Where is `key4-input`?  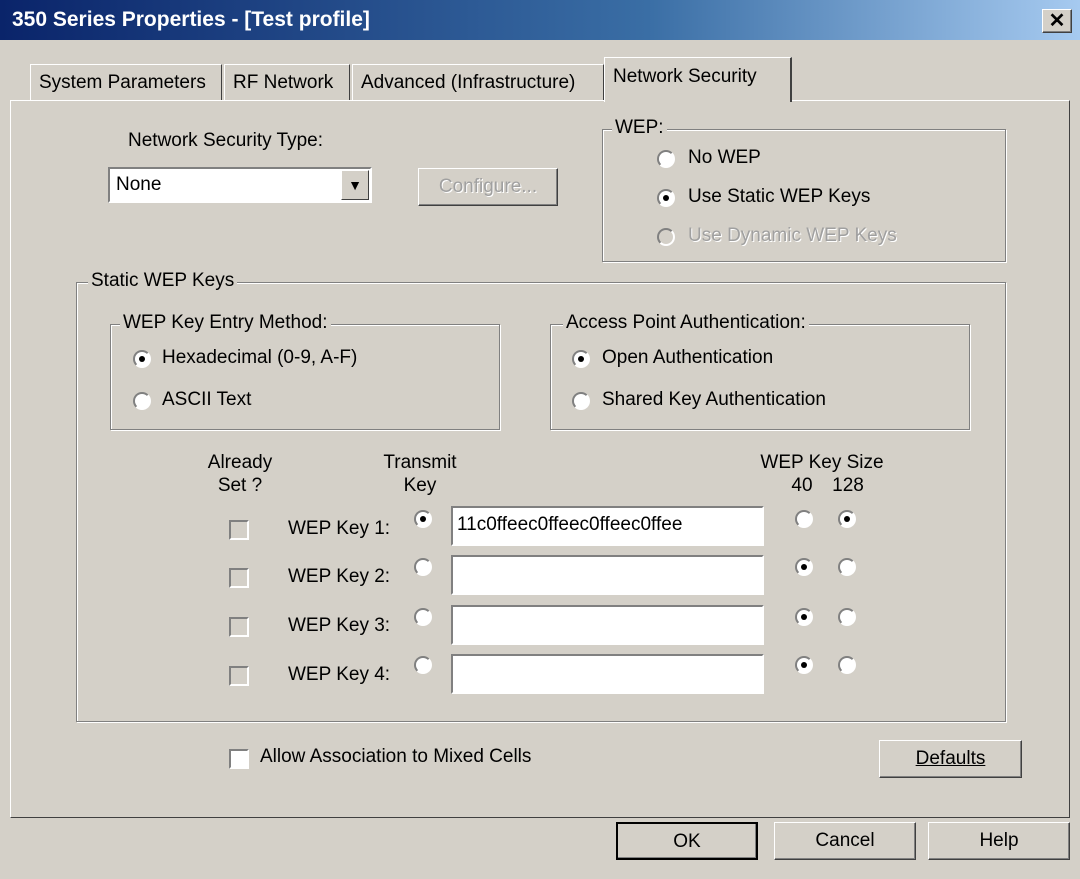 key4-input is located at coordinates (607, 674).